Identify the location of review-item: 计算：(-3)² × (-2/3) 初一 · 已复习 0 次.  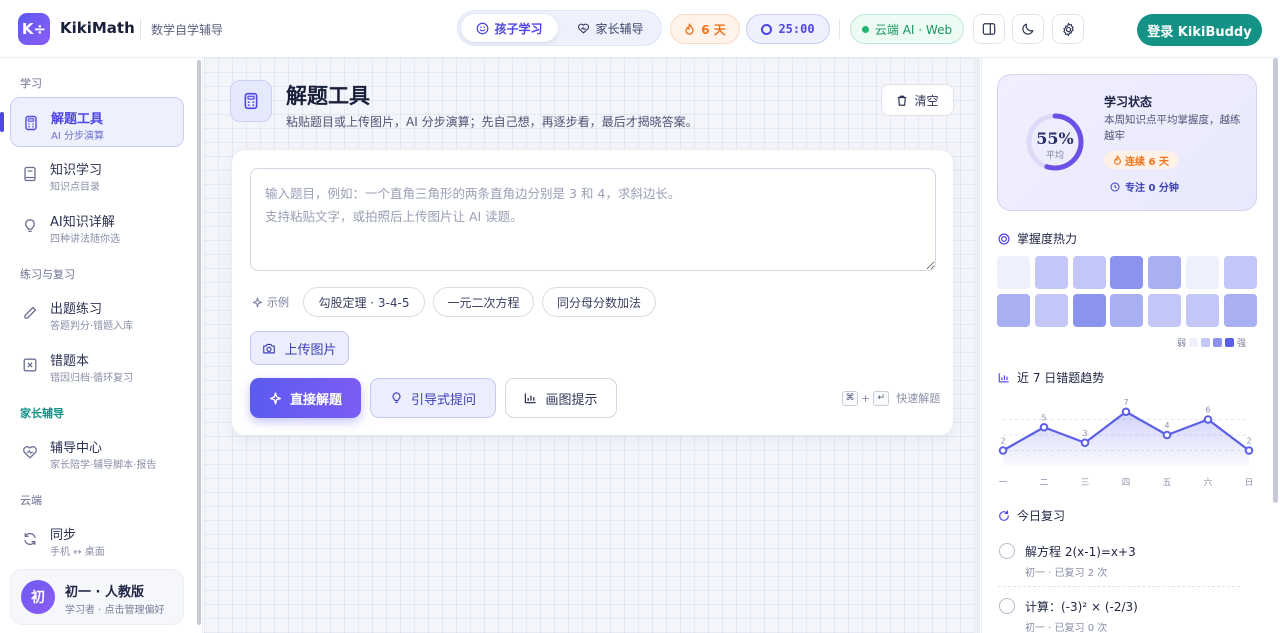
(1119, 614).